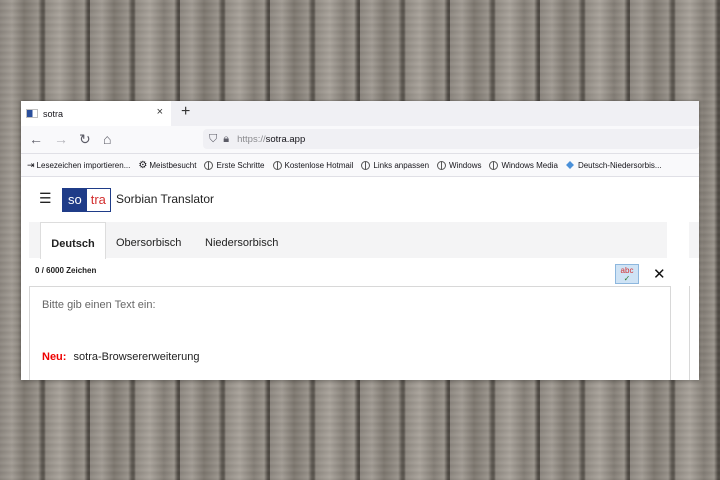 This screenshot has height=480, width=720. Describe the element at coordinates (226, 139) in the screenshot. I see `lock-icon: 🔒︎` at that location.